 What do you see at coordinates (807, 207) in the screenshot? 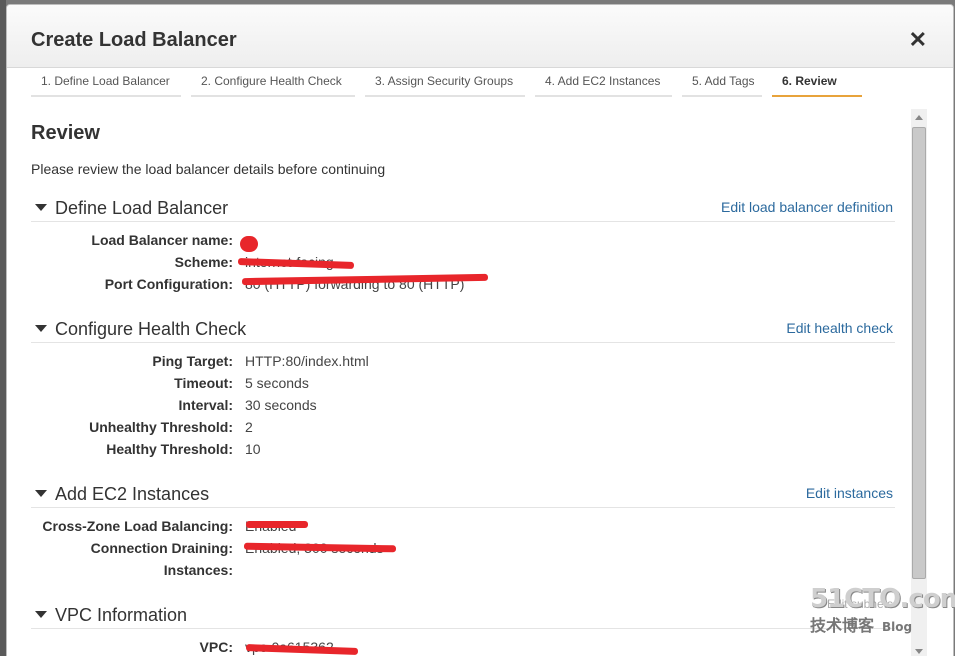
I see `edit-load-balancer-definition-link: Edit load balancer definition` at bounding box center [807, 207].